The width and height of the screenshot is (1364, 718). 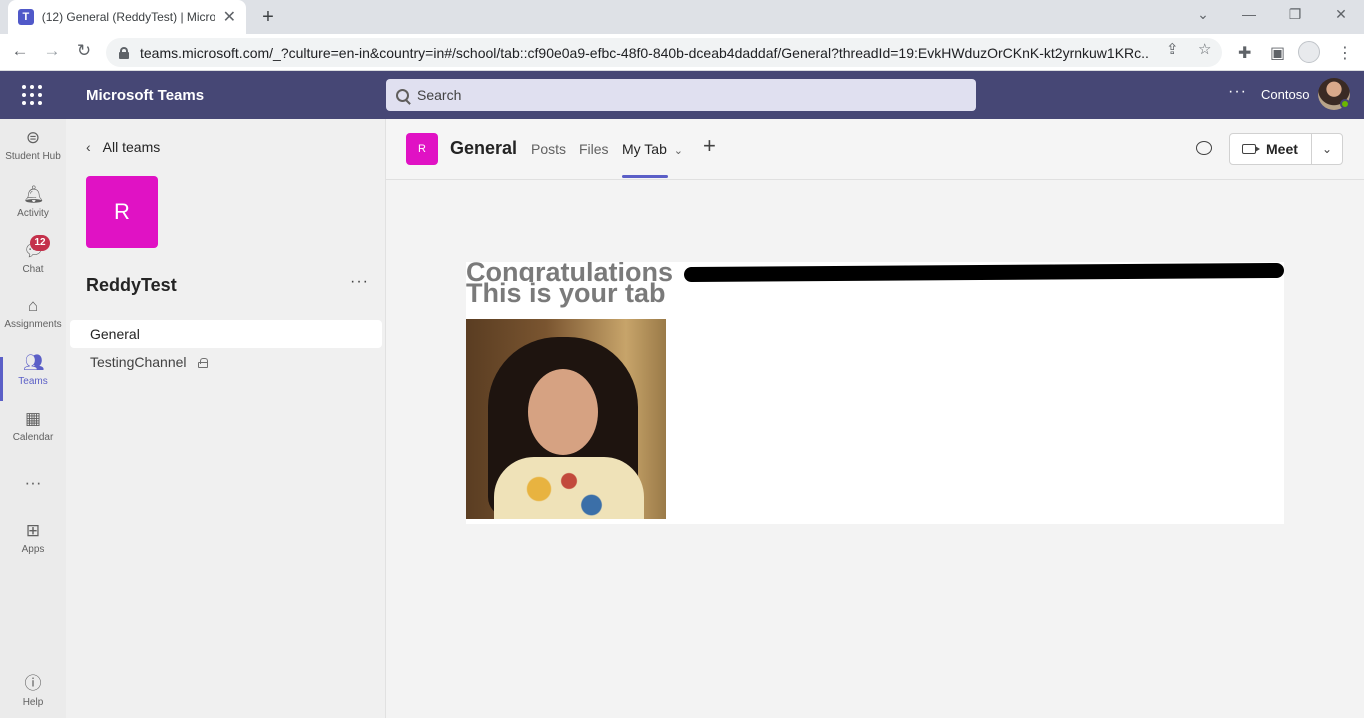 I want to click on chevron-left-icon: ‹, so click(x=88, y=147).